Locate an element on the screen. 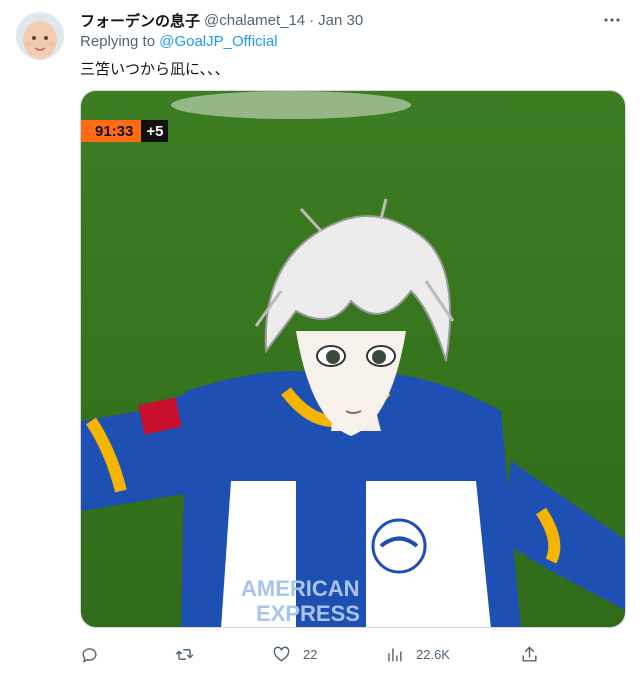 This screenshot has height=676, width=640. match-clock: 91:33 +5 is located at coordinates (125, 131).